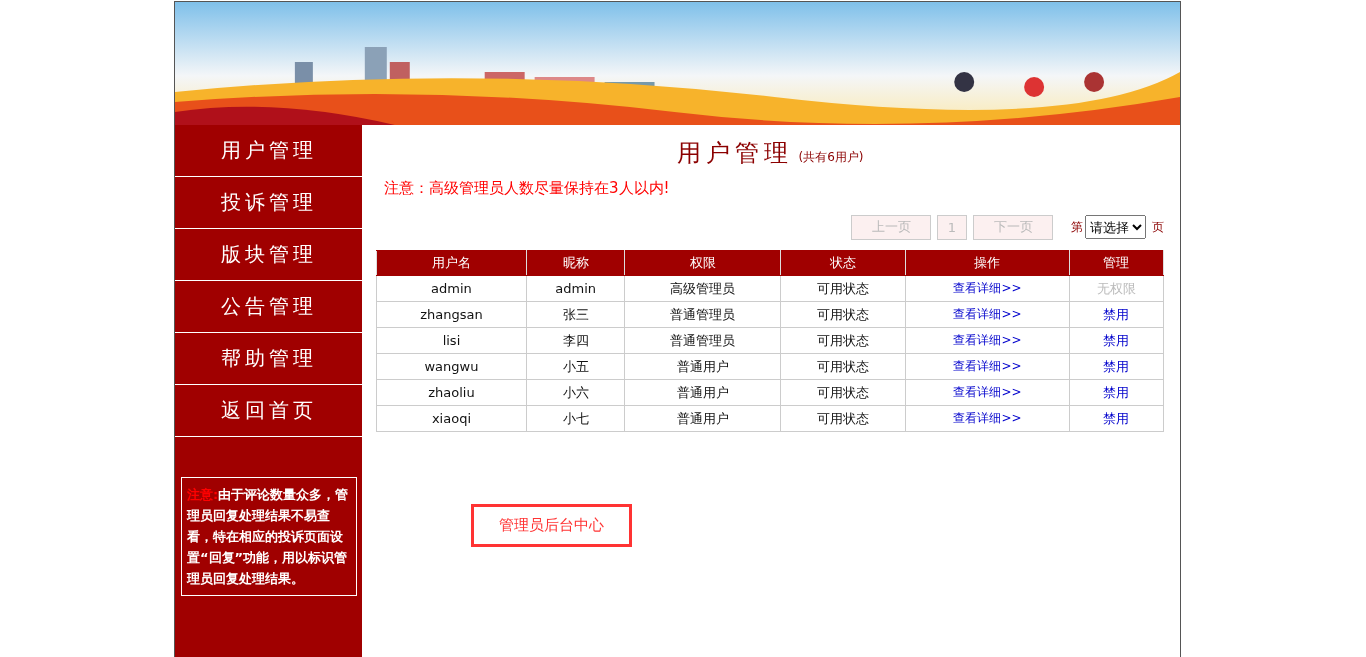 Image resolution: width=1366 pixels, height=657 pixels. I want to click on table-cell: zhangsan, so click(451, 314).